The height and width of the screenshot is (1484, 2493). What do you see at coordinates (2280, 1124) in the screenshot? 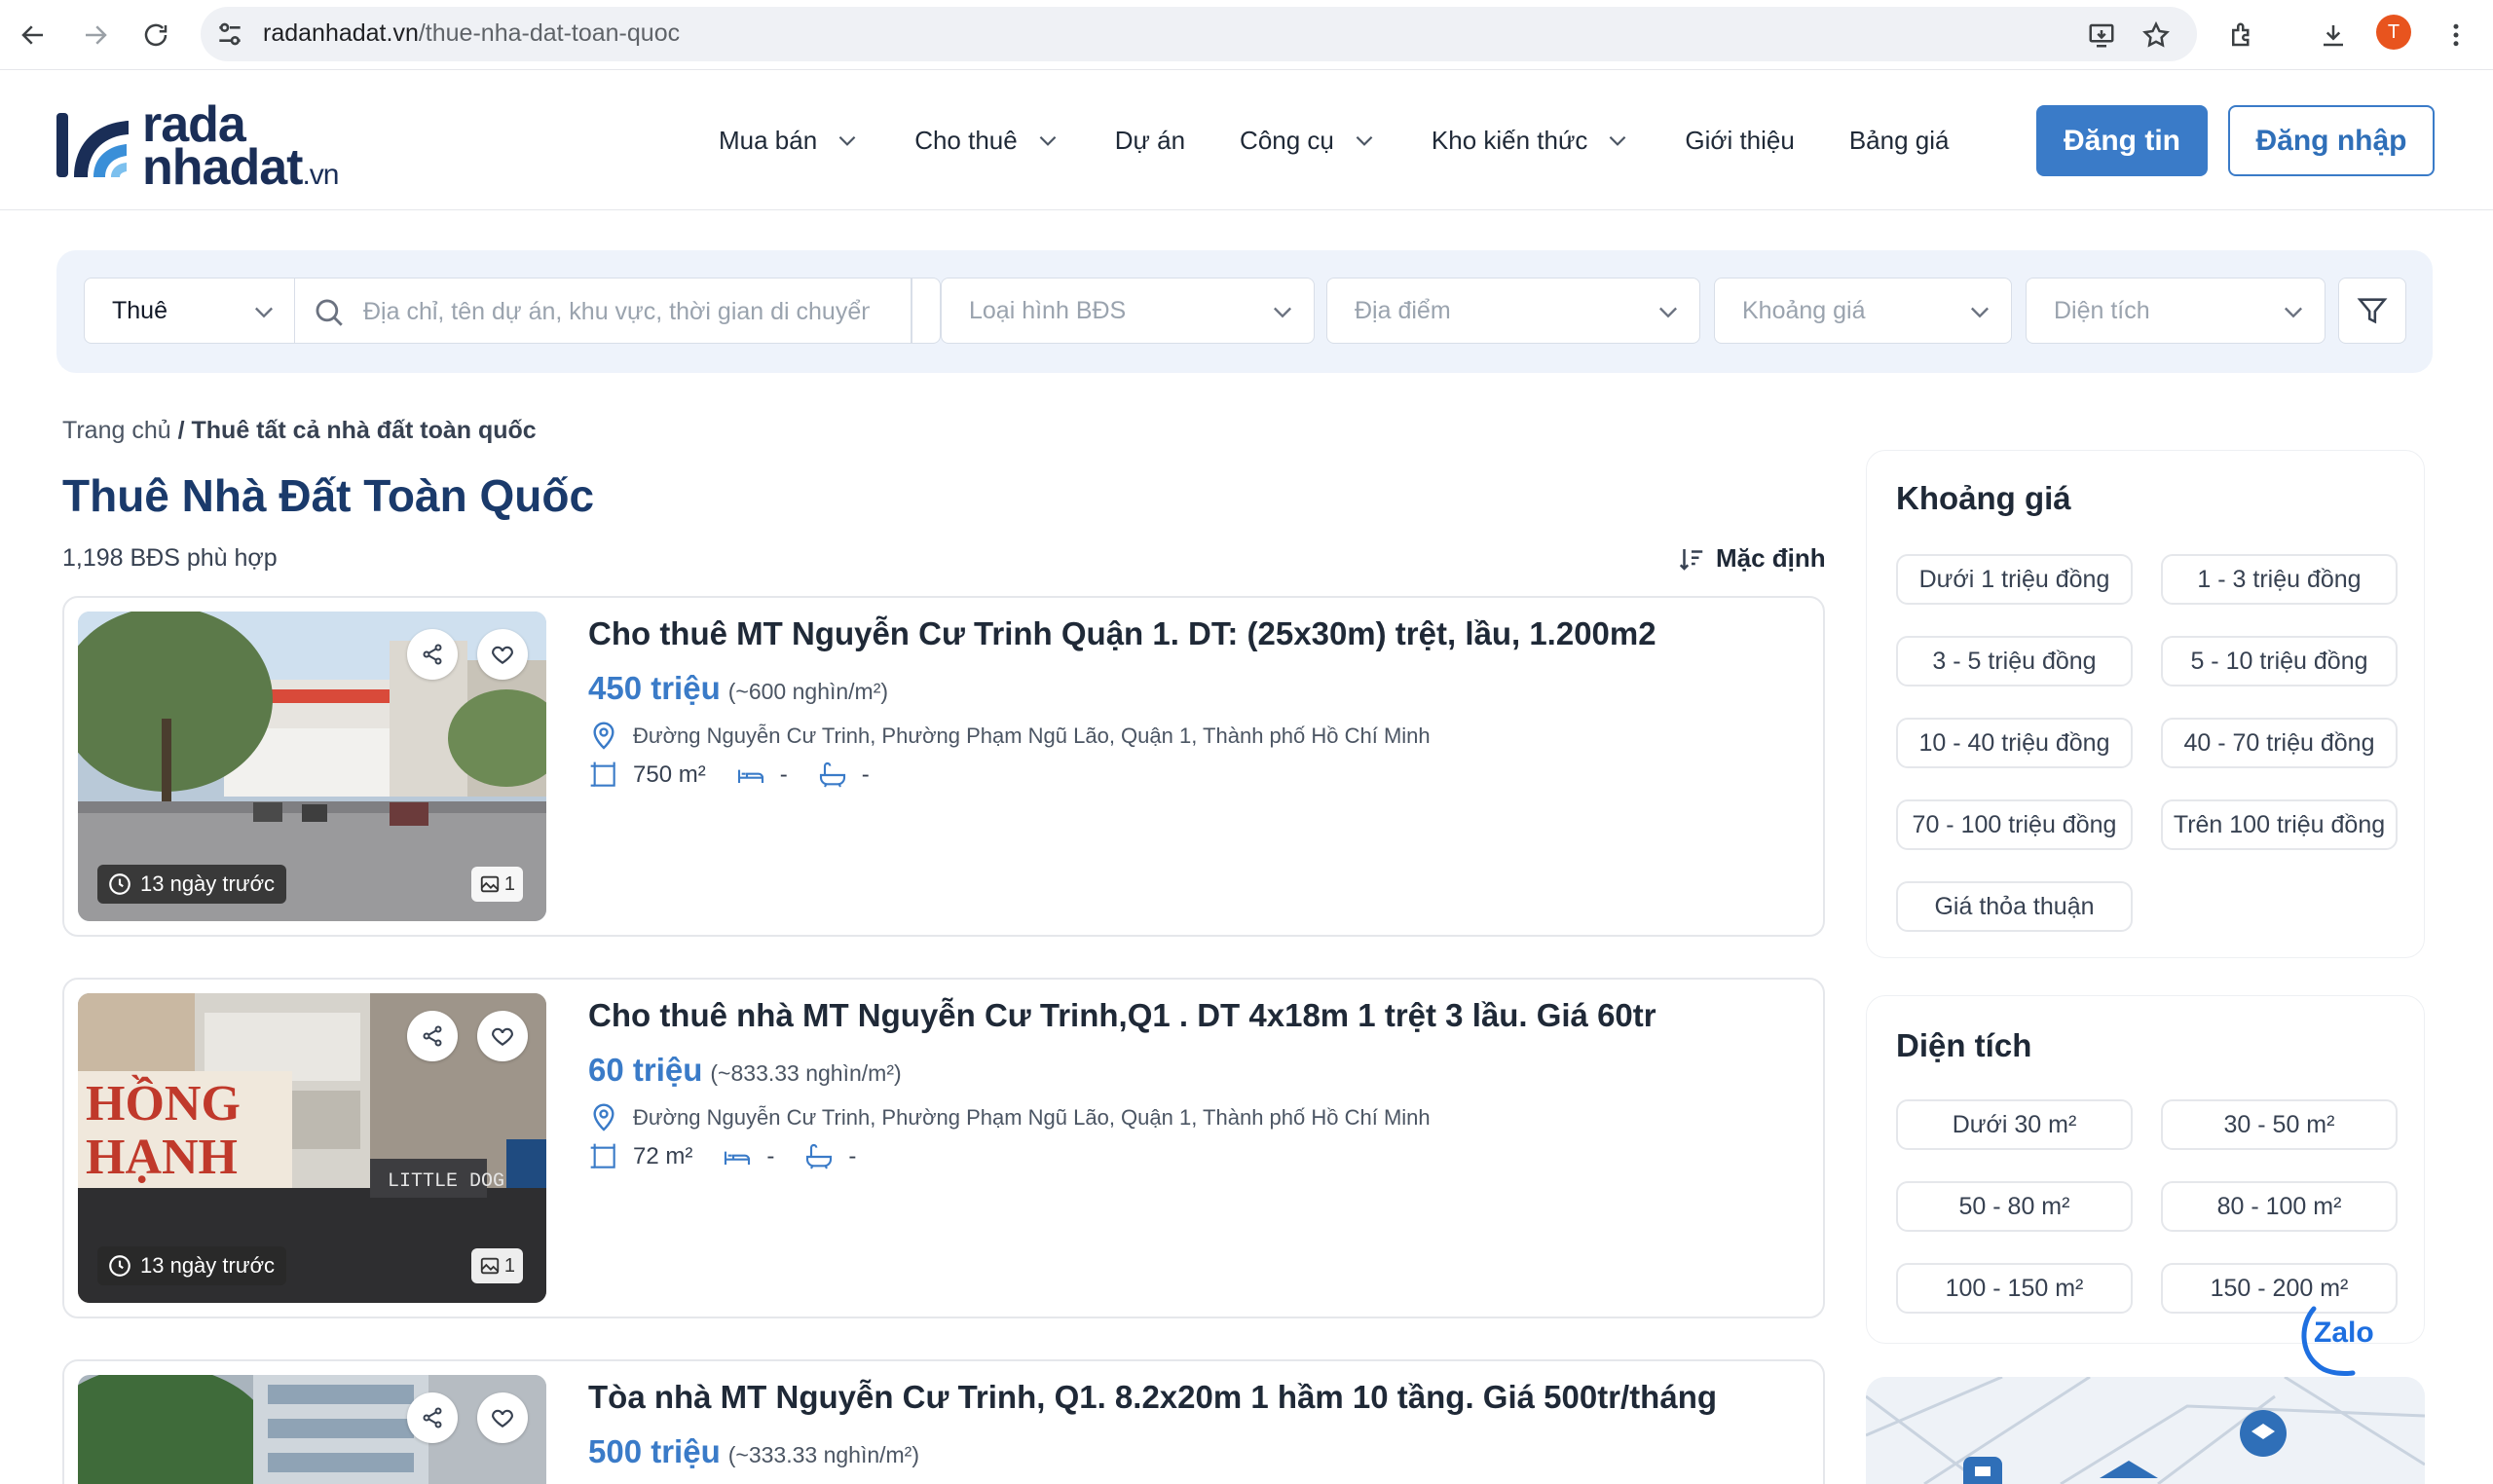
I see `area-chip: 30 - 50 m²` at bounding box center [2280, 1124].